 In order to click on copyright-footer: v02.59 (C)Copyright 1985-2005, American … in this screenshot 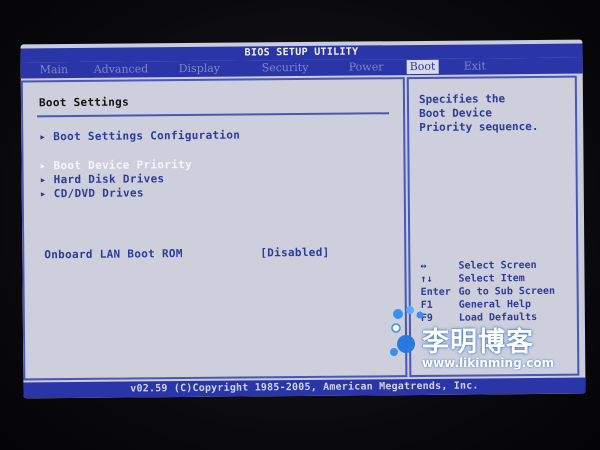, I will do `click(304, 388)`.